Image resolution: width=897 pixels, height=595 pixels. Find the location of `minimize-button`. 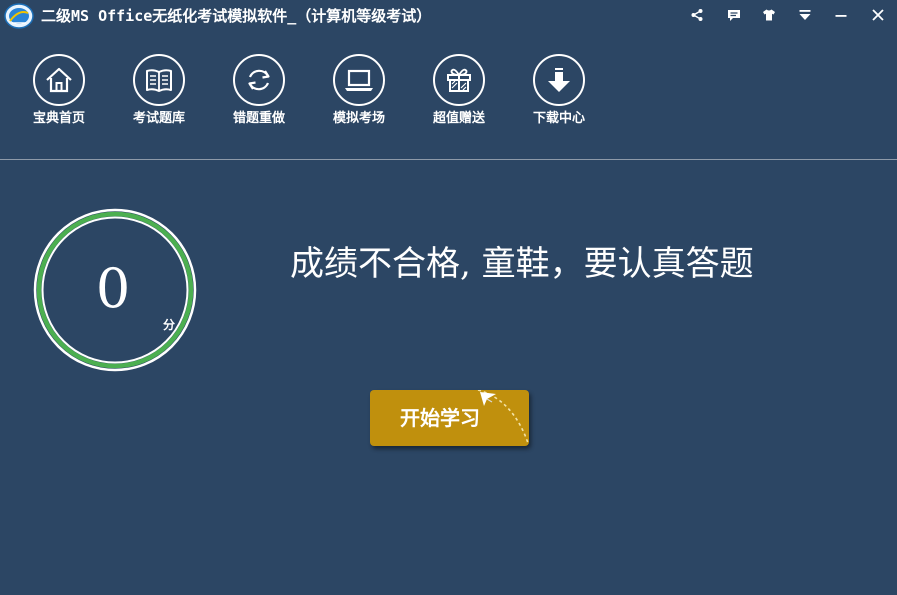

minimize-button is located at coordinates (841, 15).